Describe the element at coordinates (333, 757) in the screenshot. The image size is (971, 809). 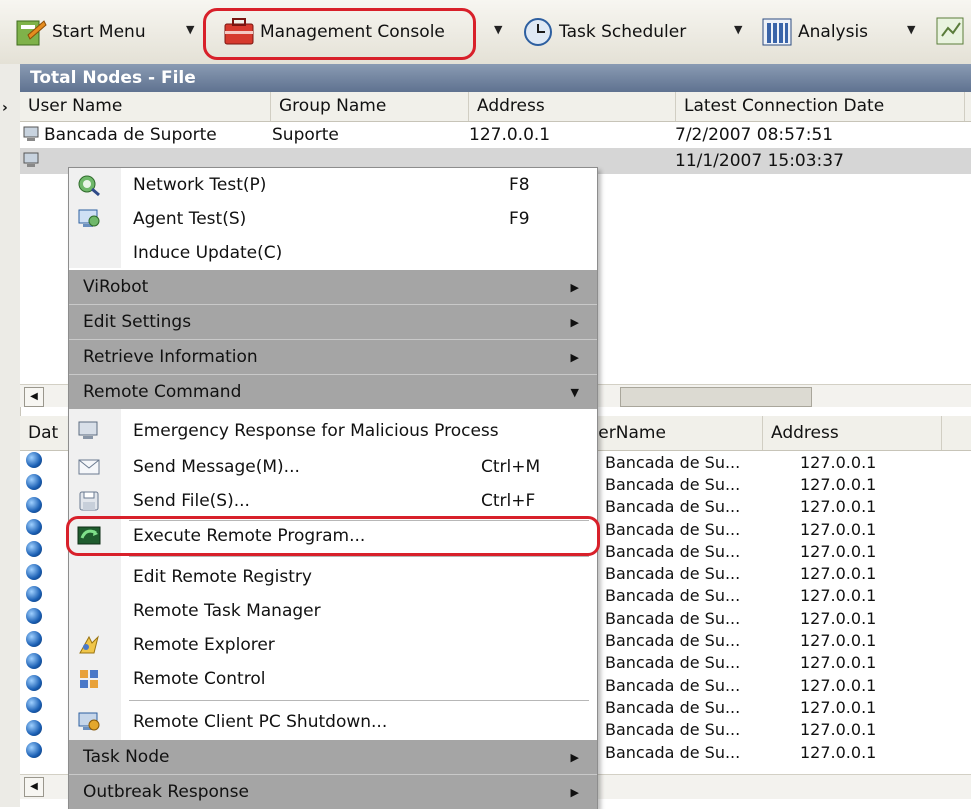
I see `menu-item-task-node: Task Node ▶` at that location.